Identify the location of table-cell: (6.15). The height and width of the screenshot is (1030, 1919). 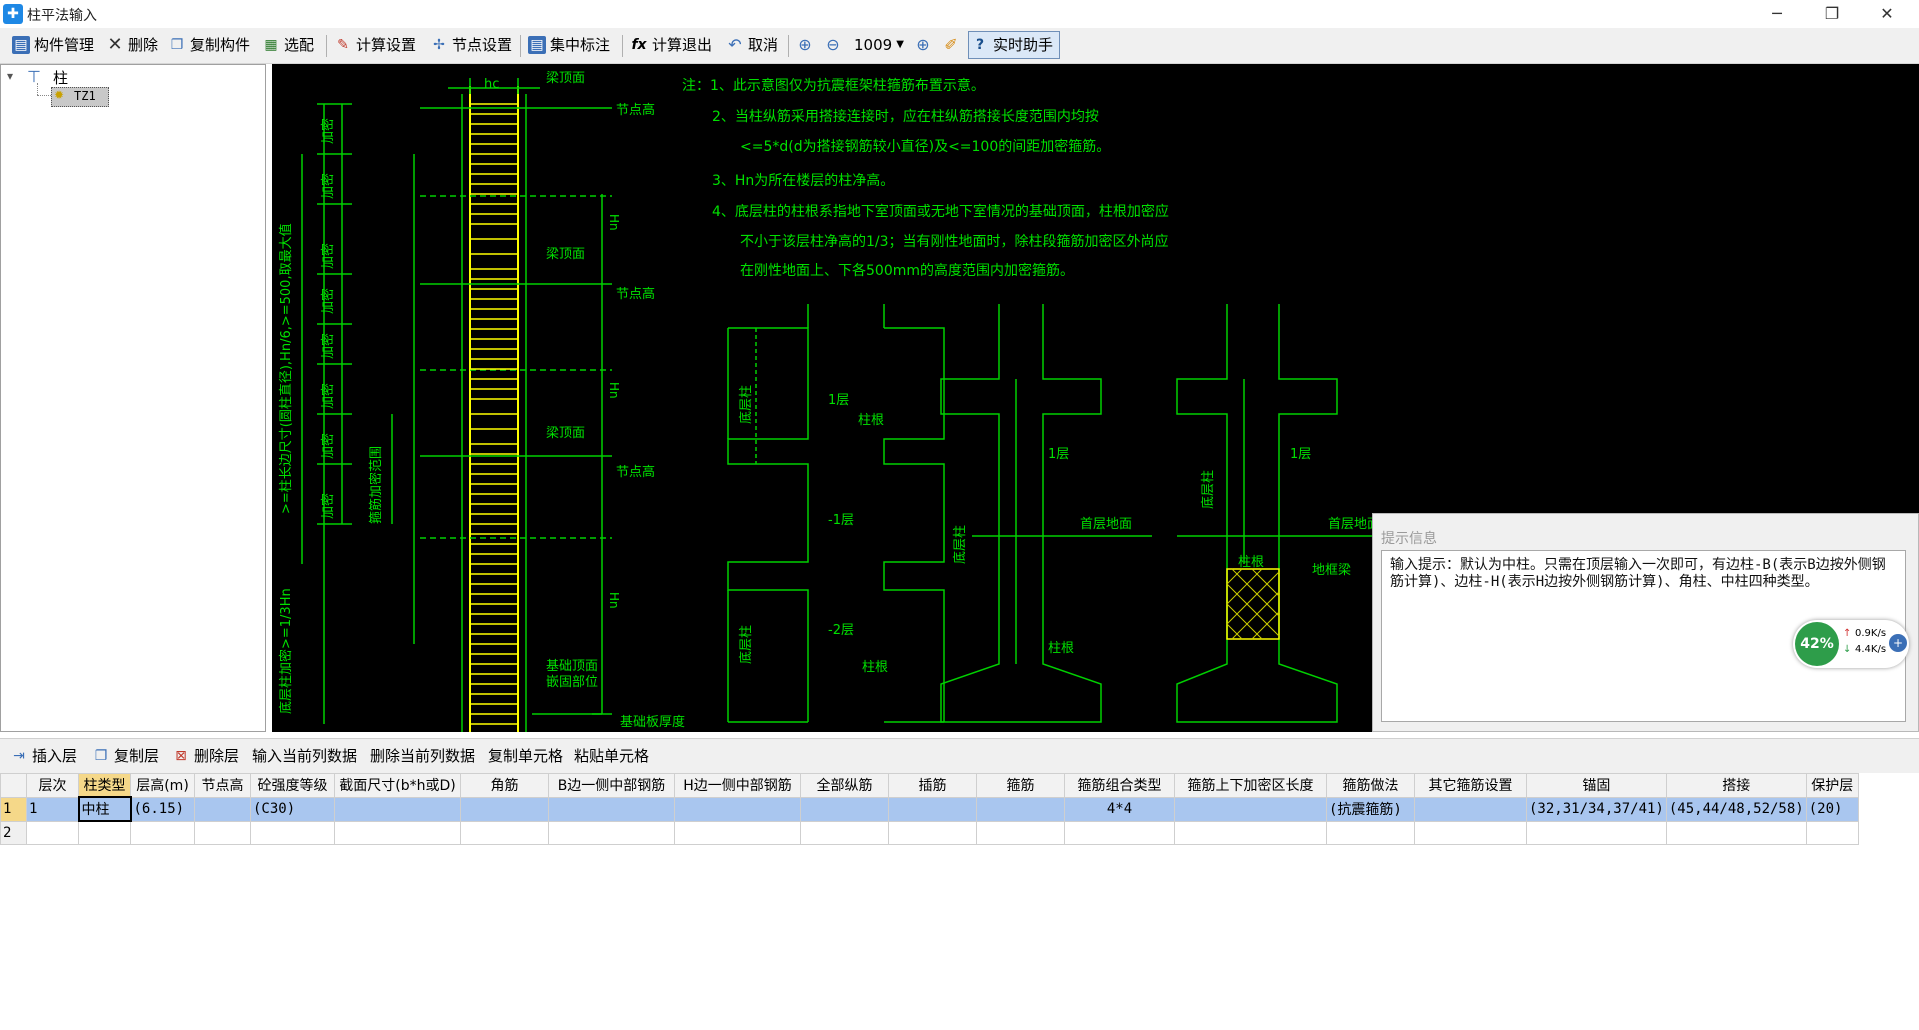
(162, 809).